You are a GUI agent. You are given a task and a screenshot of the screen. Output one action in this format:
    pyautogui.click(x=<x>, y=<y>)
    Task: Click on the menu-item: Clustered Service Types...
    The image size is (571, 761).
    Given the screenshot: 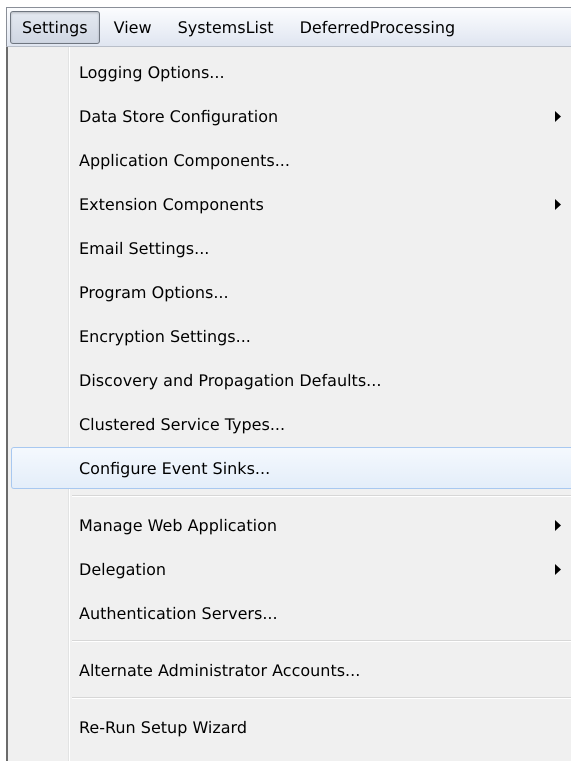 What is the action you would take?
    pyautogui.click(x=291, y=424)
    